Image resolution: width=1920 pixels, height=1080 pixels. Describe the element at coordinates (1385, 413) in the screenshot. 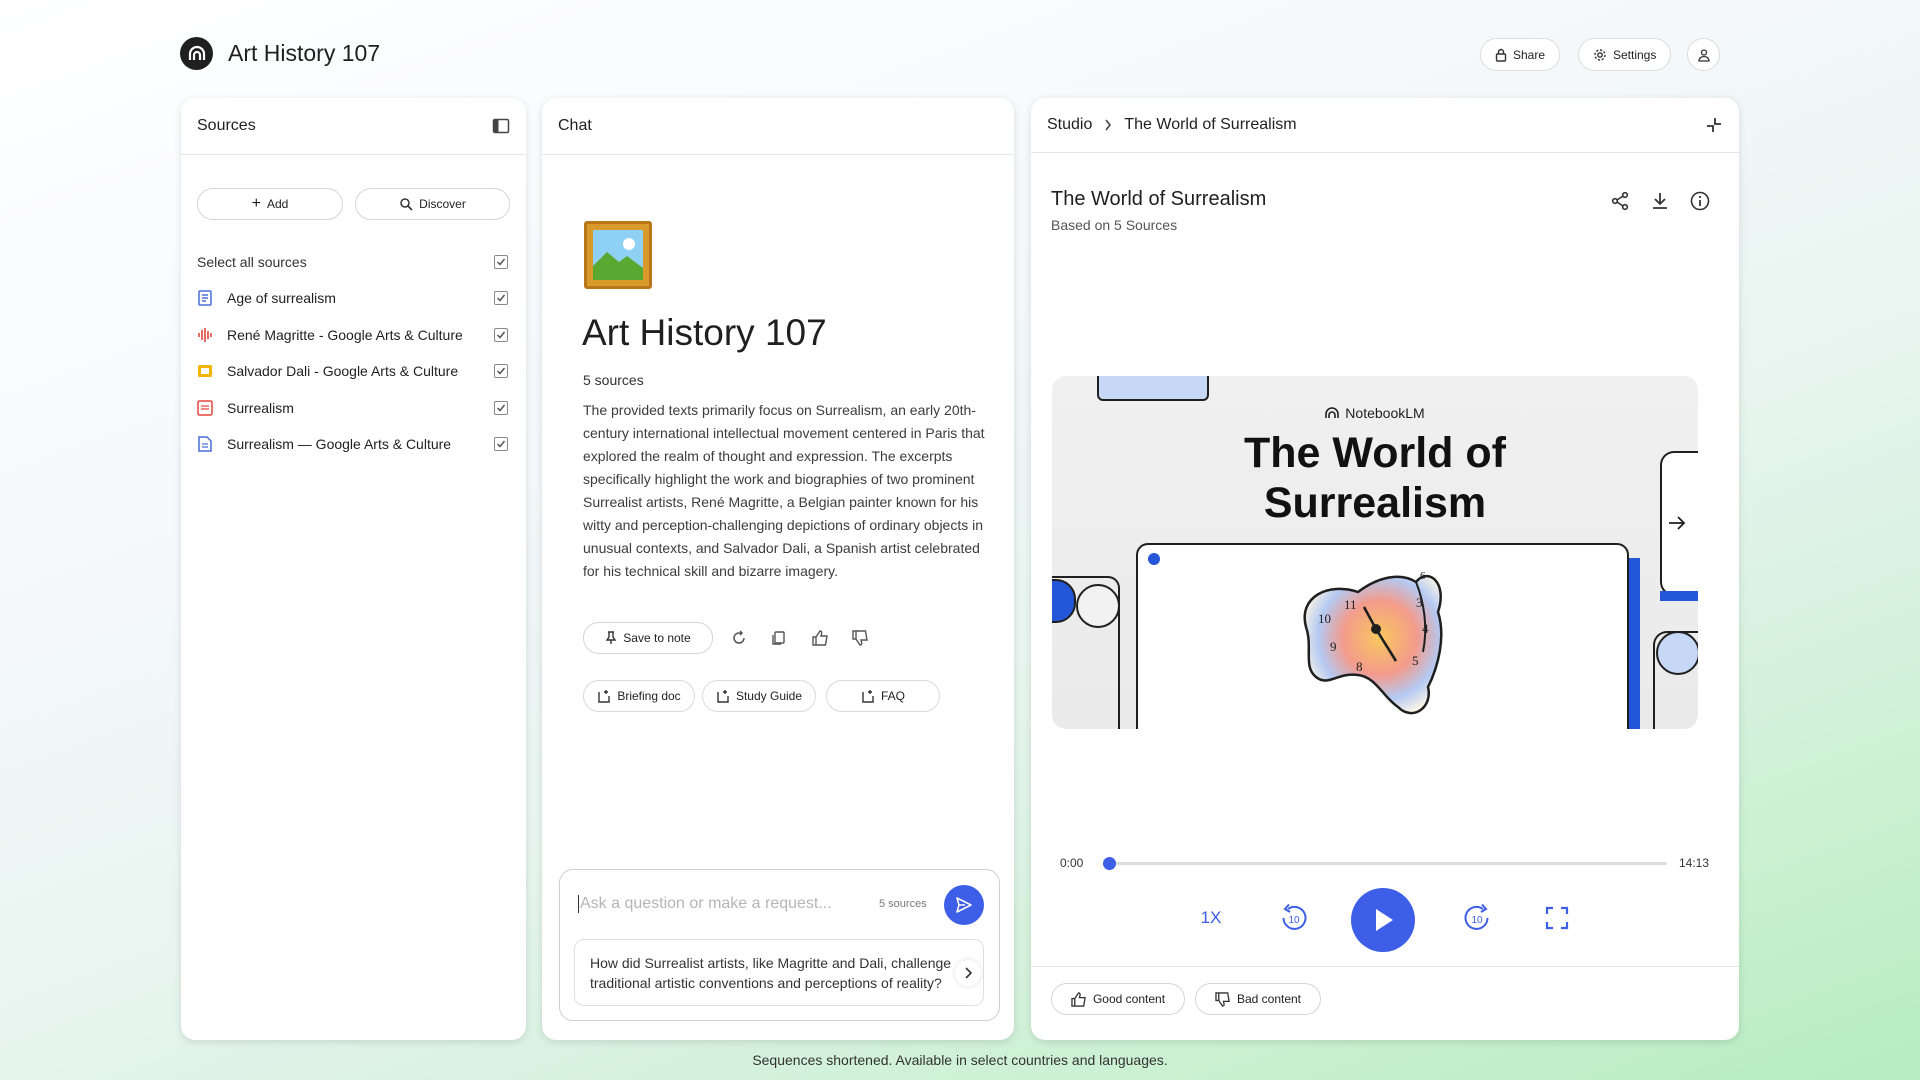

I see `slide-brand-label: NotebookLM` at that location.